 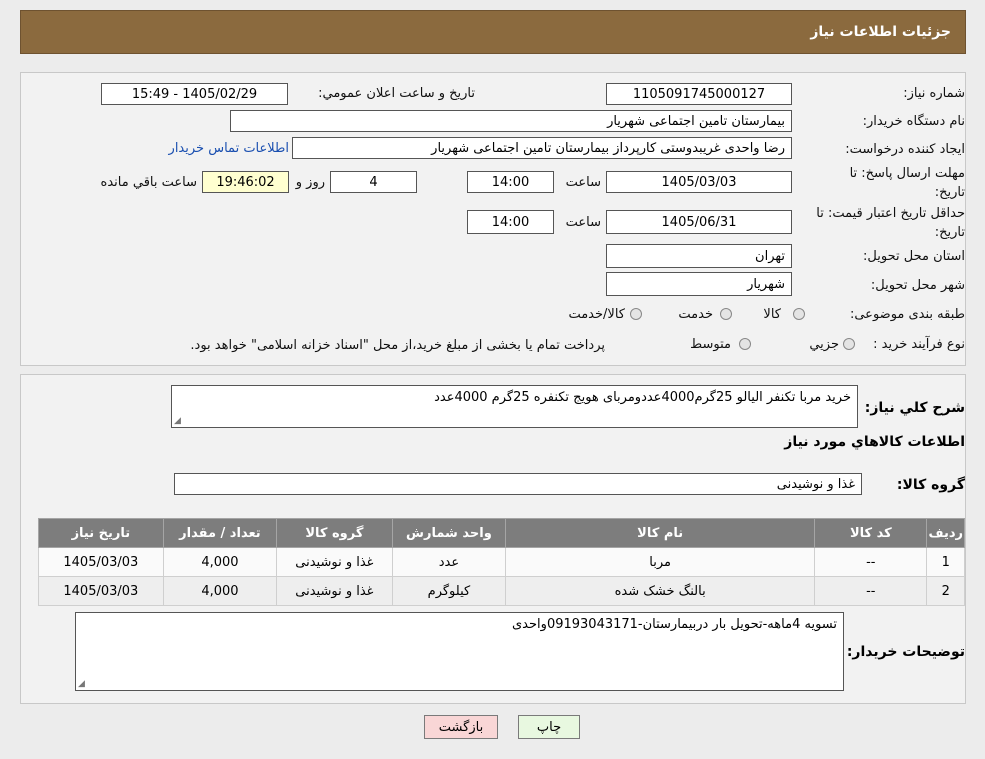 What do you see at coordinates (907, 173) in the screenshot?
I see `deadline-label-line1: مهلت ارسال پاسخ: تا` at bounding box center [907, 173].